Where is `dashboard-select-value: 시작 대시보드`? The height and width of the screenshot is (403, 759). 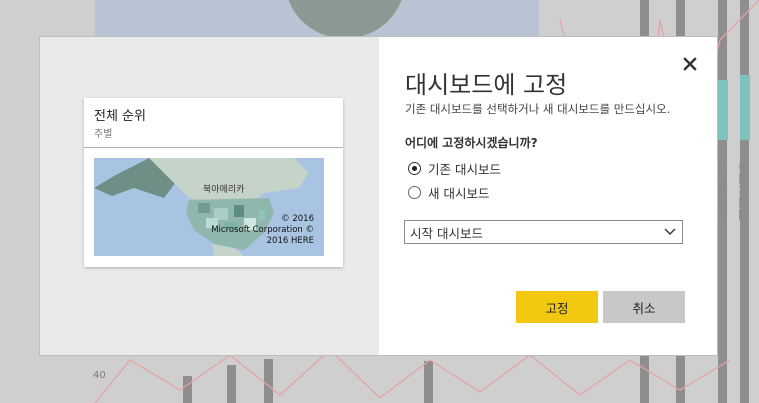
dashboard-select-value: 시작 대시보드 is located at coordinates (446, 233).